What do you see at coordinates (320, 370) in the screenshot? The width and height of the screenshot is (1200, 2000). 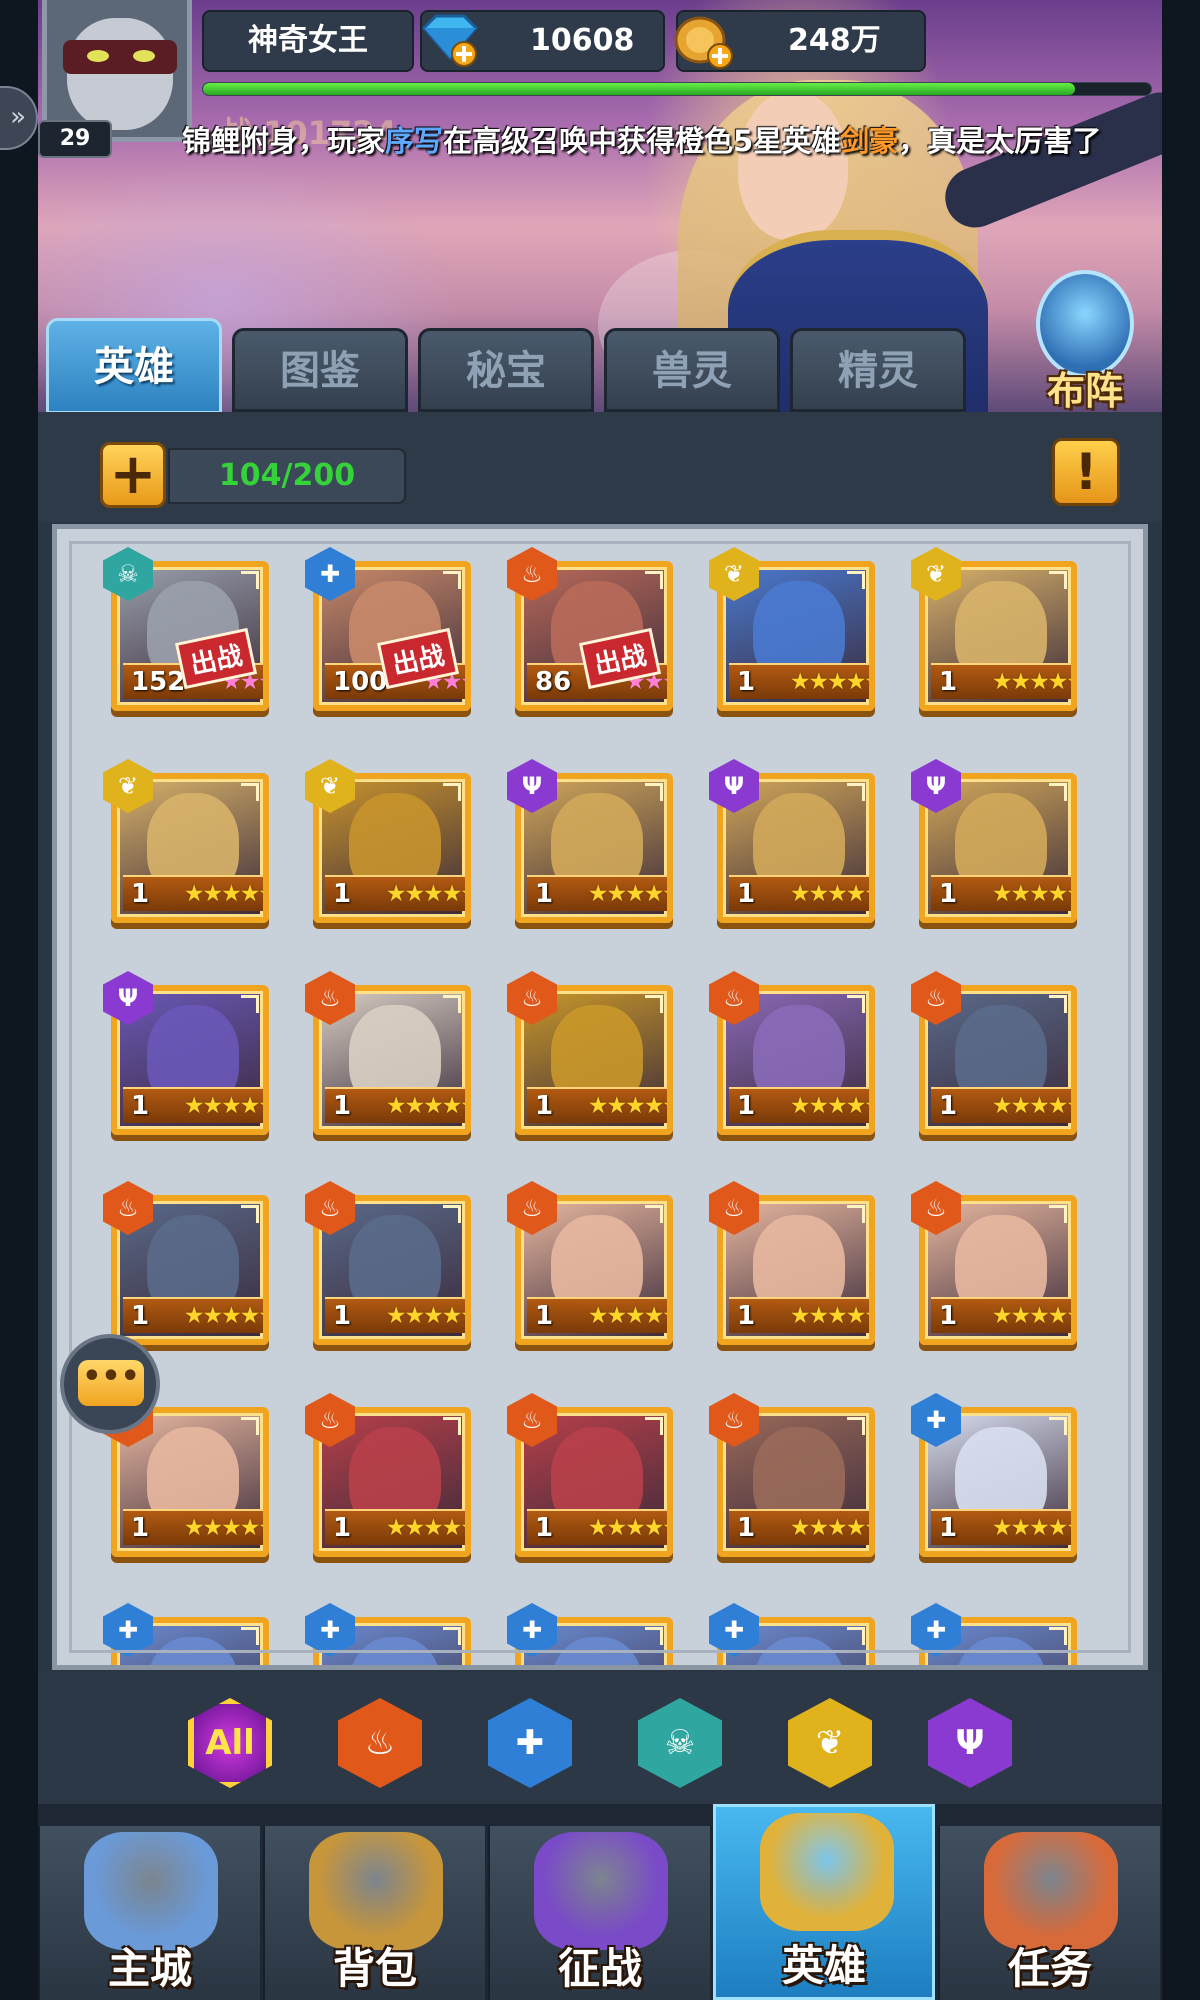 I see `tab-codex: 图鉴` at bounding box center [320, 370].